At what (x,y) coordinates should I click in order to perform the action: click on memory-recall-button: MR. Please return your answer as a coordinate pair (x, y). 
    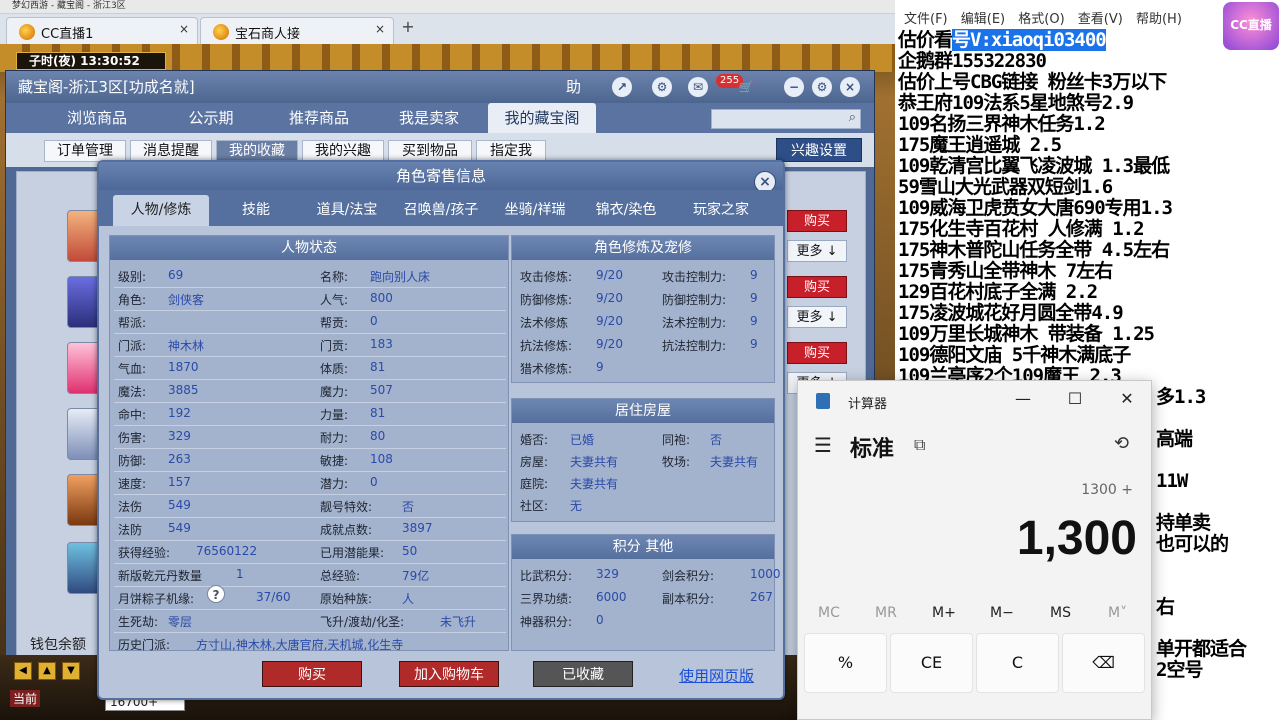
    Looking at the image, I should click on (886, 613).